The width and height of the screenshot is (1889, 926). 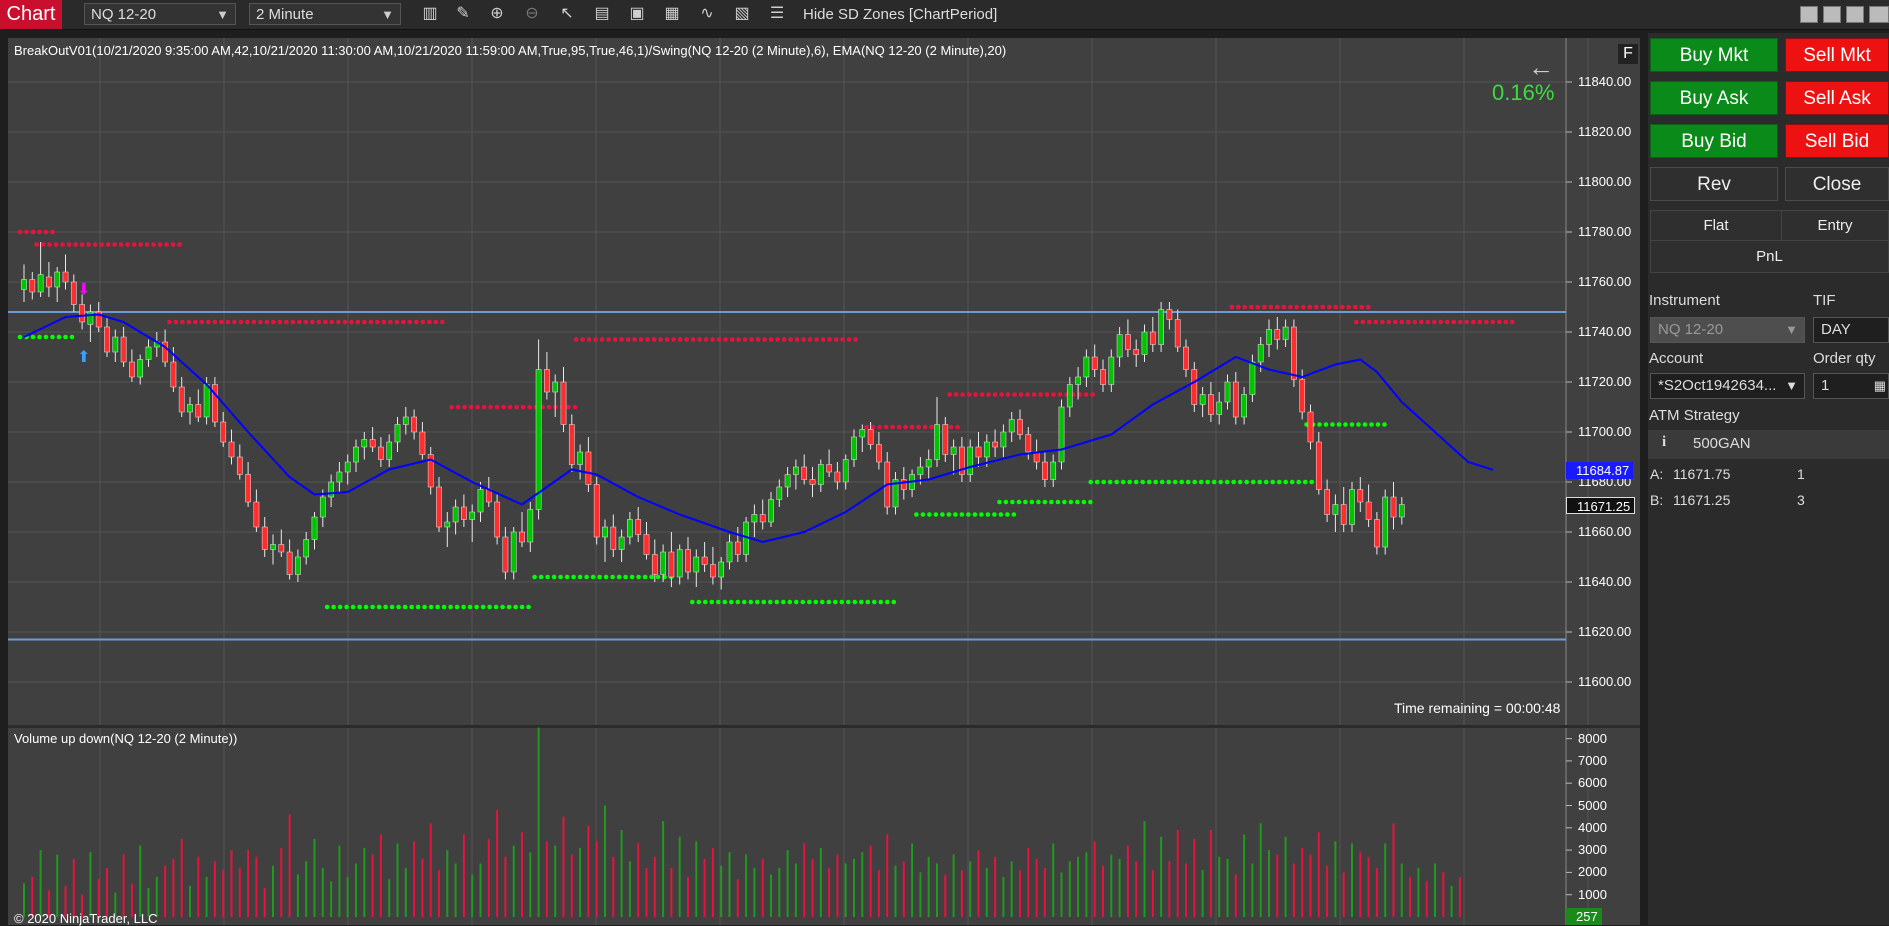 I want to click on f-button: F, so click(x=1628, y=54).